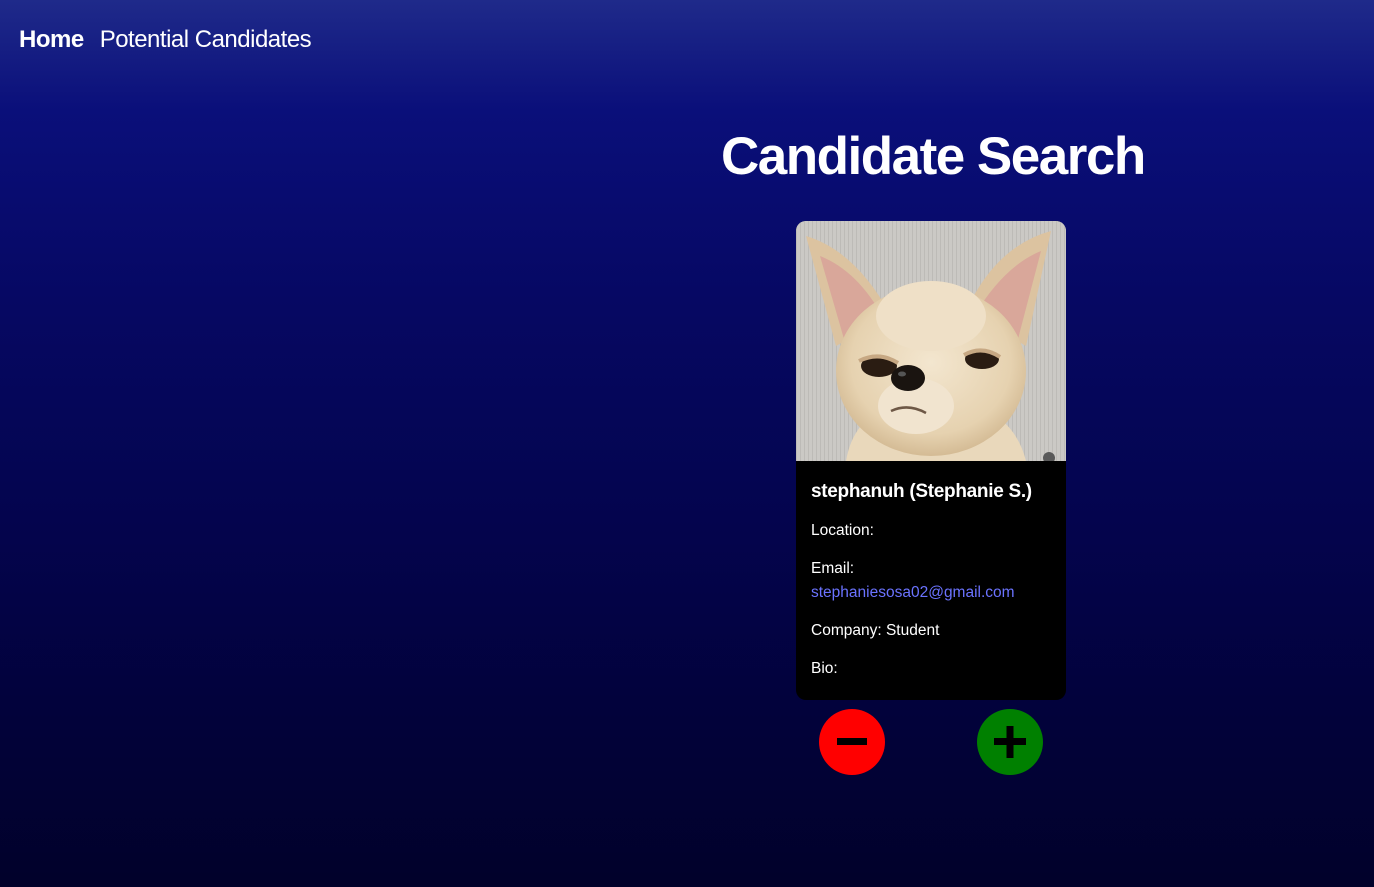  What do you see at coordinates (875, 630) in the screenshot?
I see `candidate-company: Company: Student` at bounding box center [875, 630].